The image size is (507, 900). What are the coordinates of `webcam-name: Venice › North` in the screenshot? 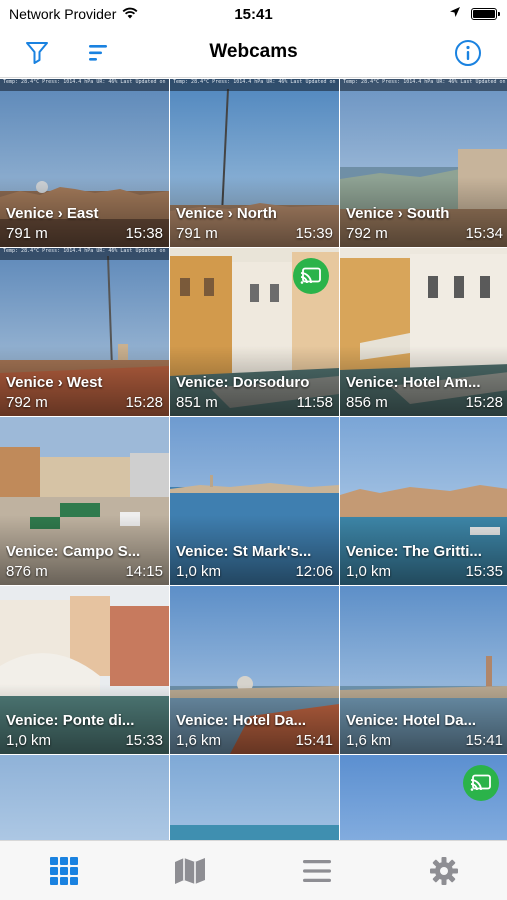 It's located at (226, 213).